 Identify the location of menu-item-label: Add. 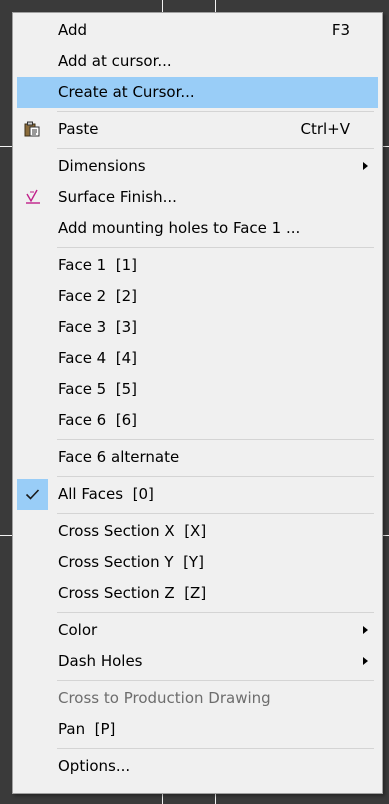
(73, 30).